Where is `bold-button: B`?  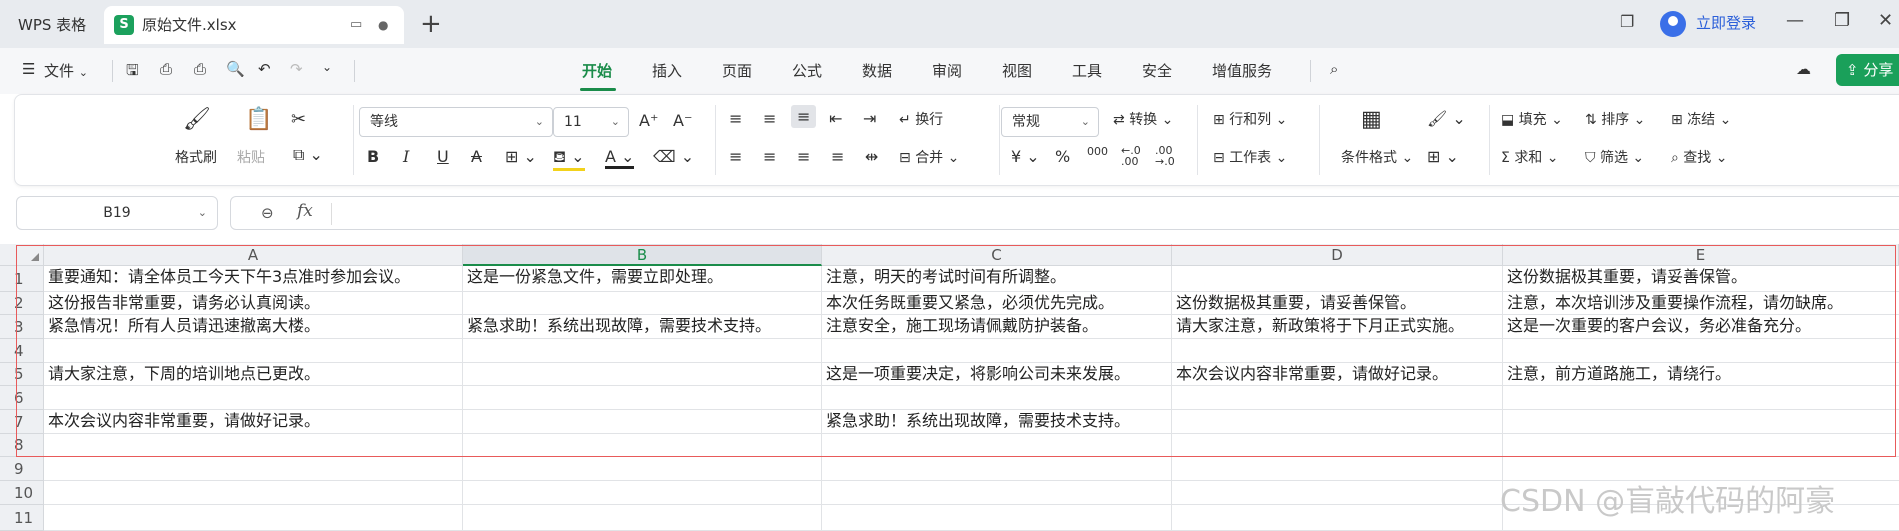
bold-button: B is located at coordinates (373, 156).